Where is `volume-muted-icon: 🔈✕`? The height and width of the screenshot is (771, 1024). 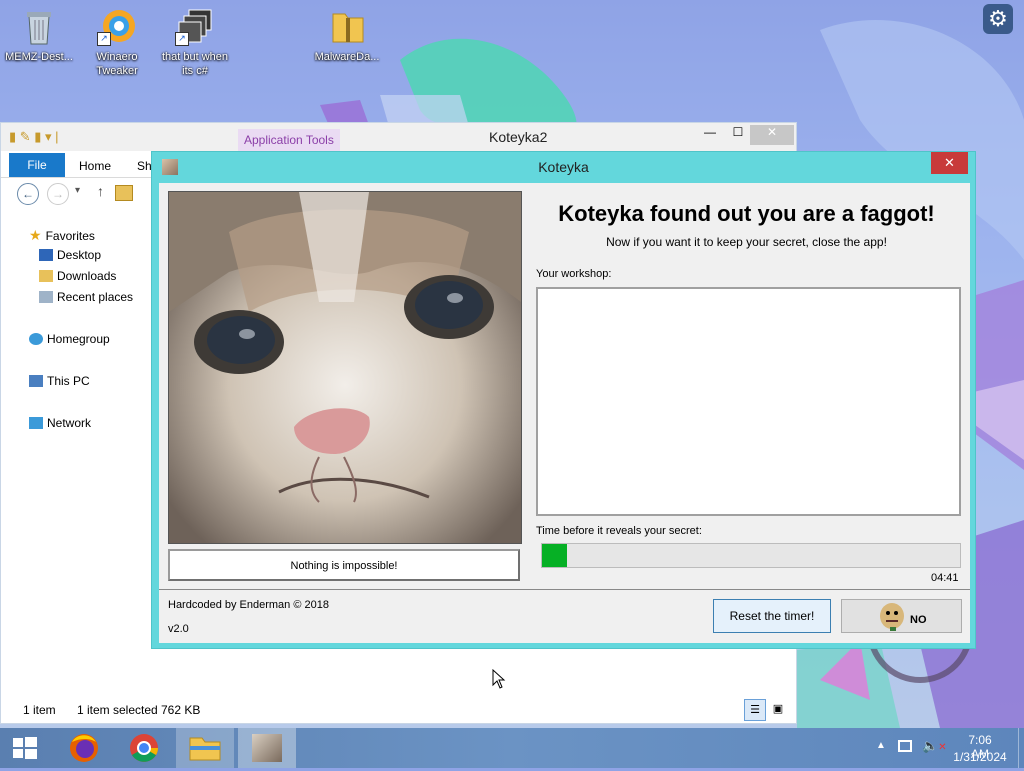 volume-muted-icon: 🔈✕ is located at coordinates (934, 746).